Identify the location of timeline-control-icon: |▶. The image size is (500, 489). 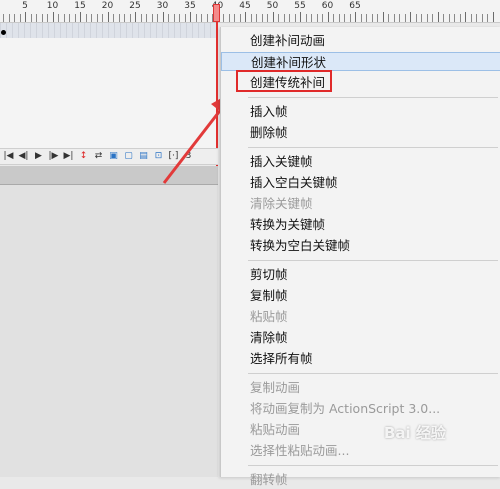
(53, 156).